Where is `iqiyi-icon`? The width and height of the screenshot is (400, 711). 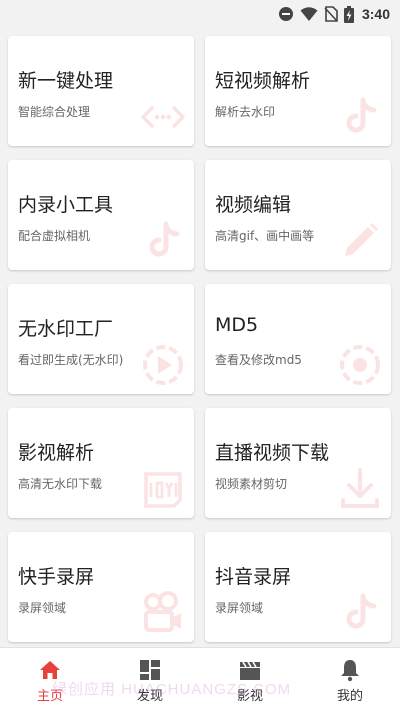
iqiyi-icon is located at coordinates (163, 489).